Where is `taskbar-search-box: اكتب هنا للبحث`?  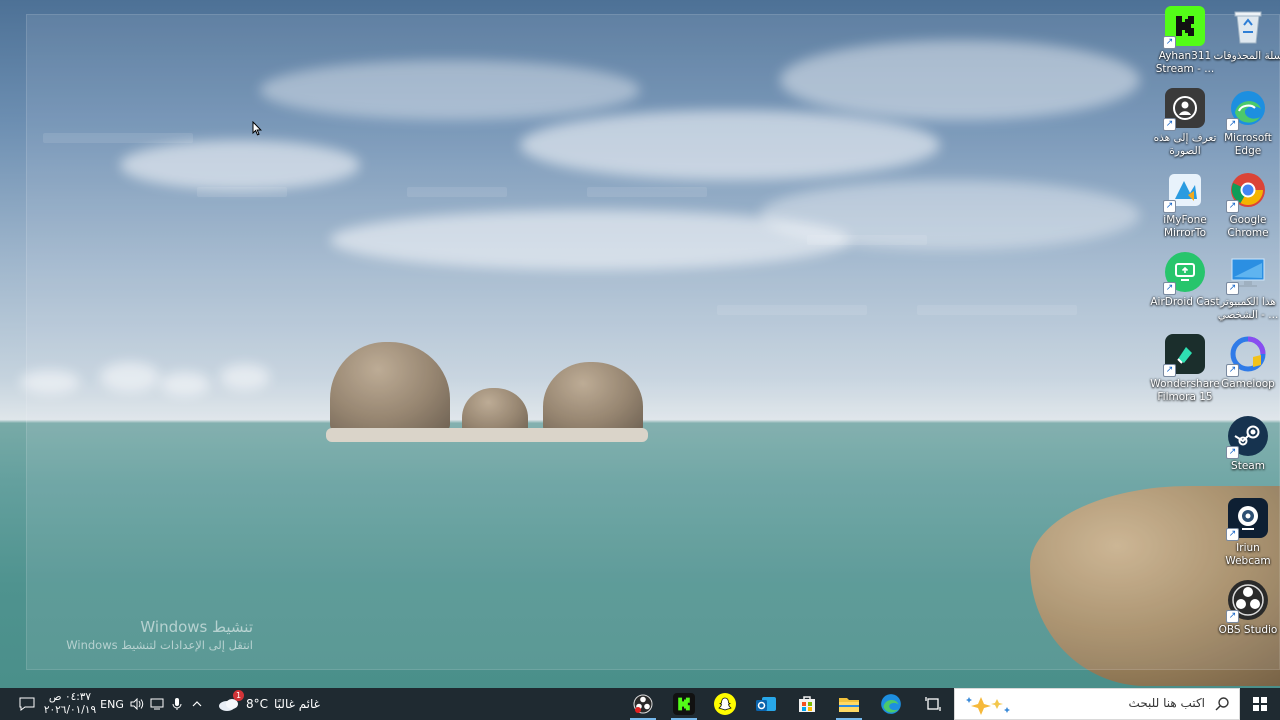 taskbar-search-box: اكتب هنا للبحث is located at coordinates (1097, 704).